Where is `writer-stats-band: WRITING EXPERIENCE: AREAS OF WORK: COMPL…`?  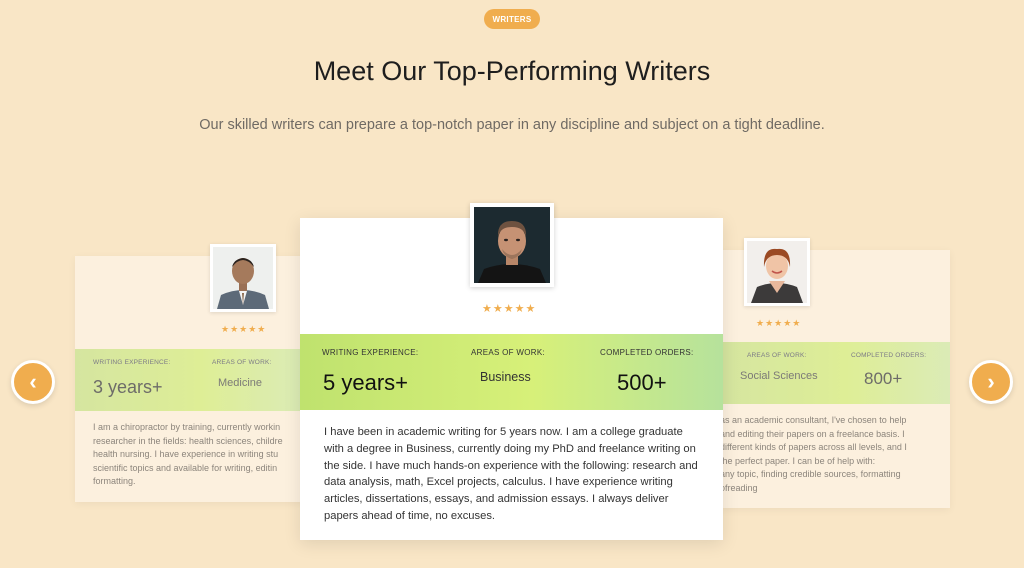 writer-stats-band: WRITING EXPERIENCE: AREAS OF WORK: COMPL… is located at coordinates (511, 372).